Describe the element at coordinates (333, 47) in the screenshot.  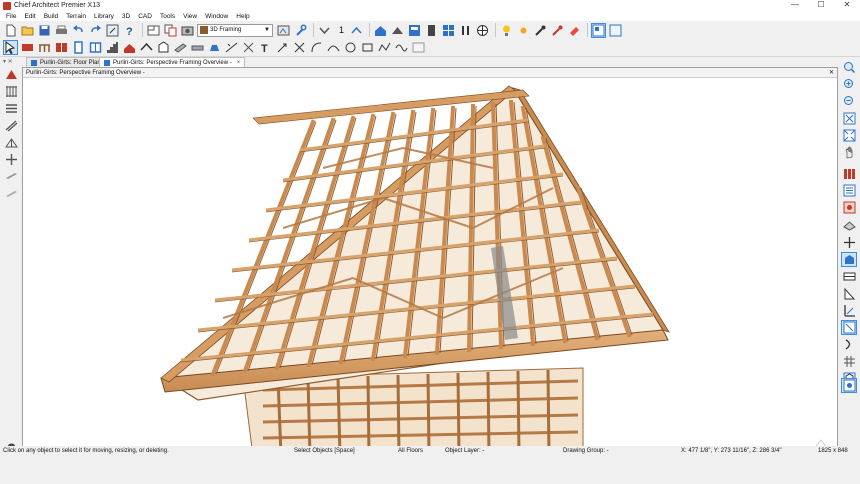
I see `curve-icon` at that location.